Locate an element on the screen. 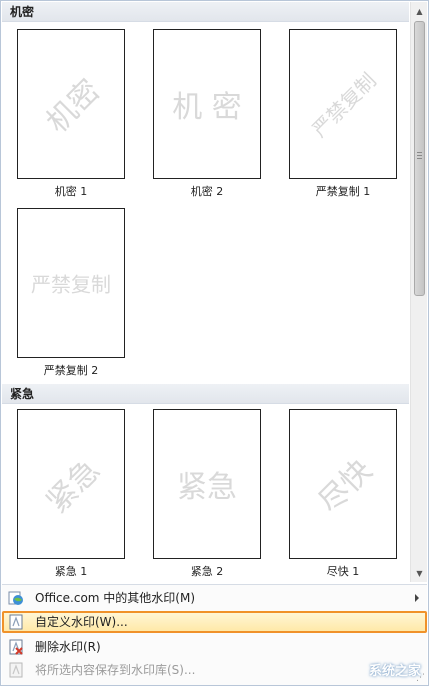 The height and width of the screenshot is (686, 429). watermark-thumb-confidential-1: 机密 机密 1 is located at coordinates (71, 113).